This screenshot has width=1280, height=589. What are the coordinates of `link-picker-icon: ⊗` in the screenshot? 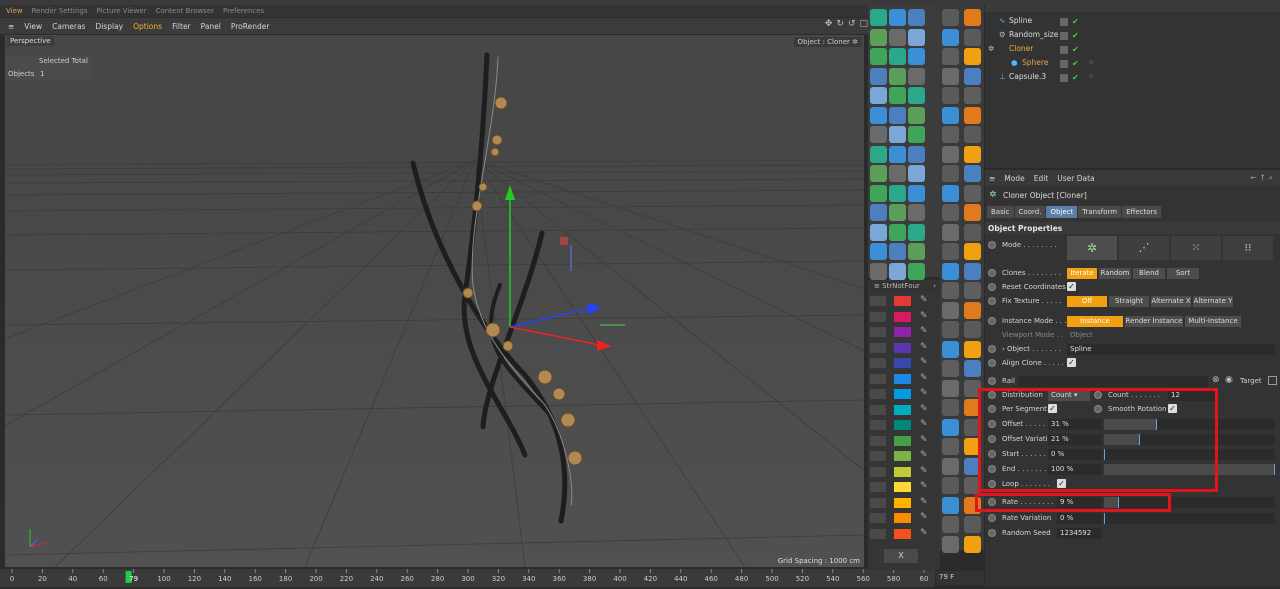 It's located at (1216, 380).